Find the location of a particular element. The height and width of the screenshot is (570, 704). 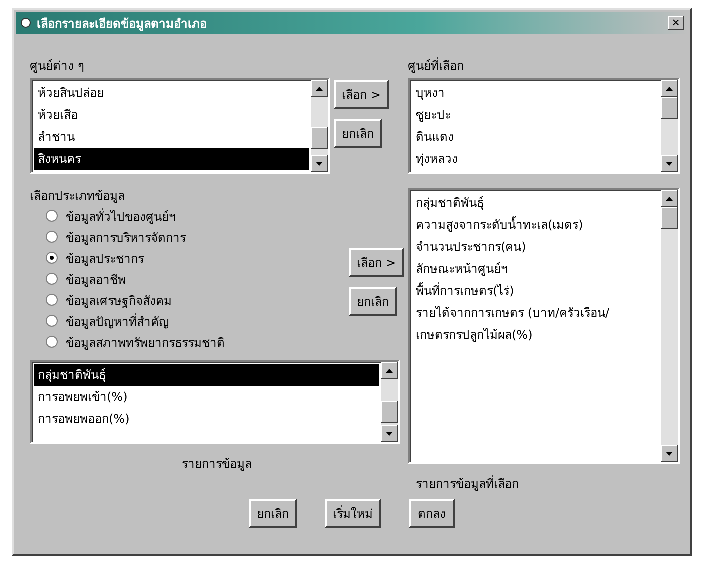

list-box: บุหงา ซูยะปะ ดินแดง ทุ่งหลวง is located at coordinates (544, 126).